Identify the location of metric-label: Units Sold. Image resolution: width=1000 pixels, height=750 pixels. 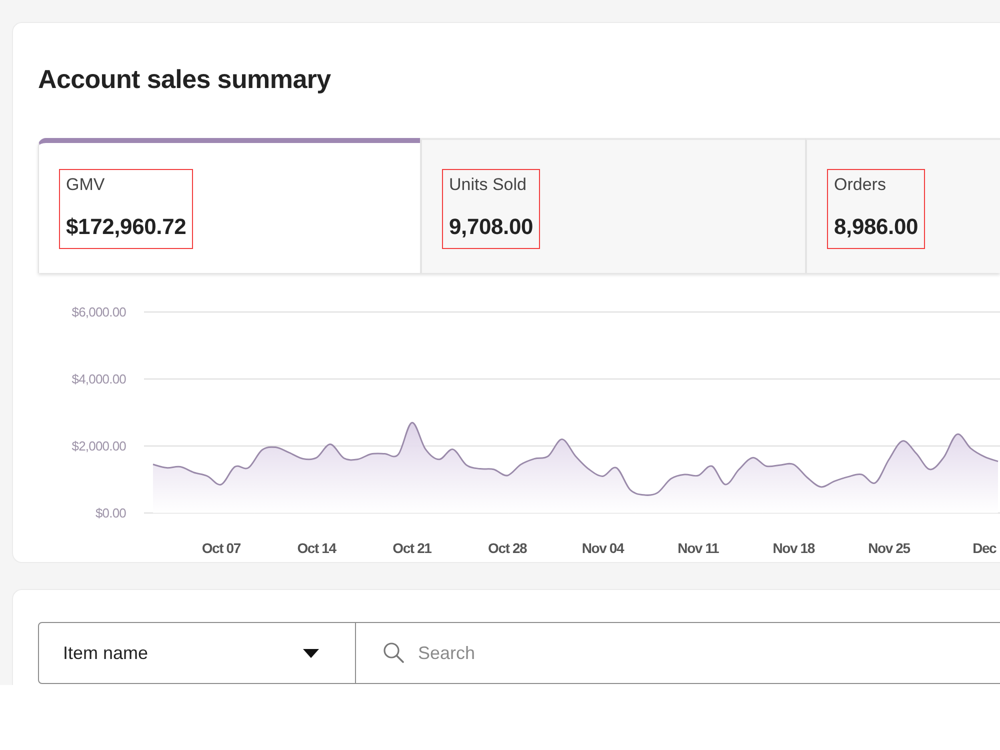
(487, 185).